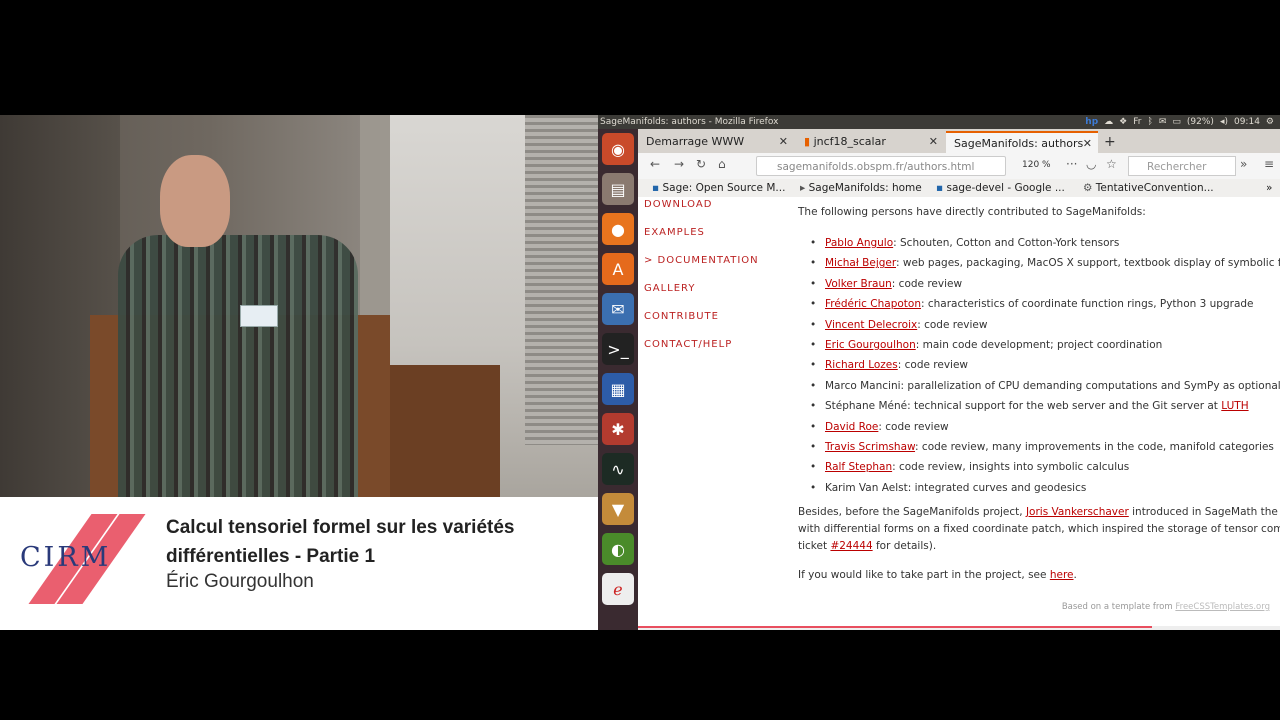  Describe the element at coordinates (997, 487) in the screenshot. I see `contribution-text: : integrated curves and geodesics` at that location.